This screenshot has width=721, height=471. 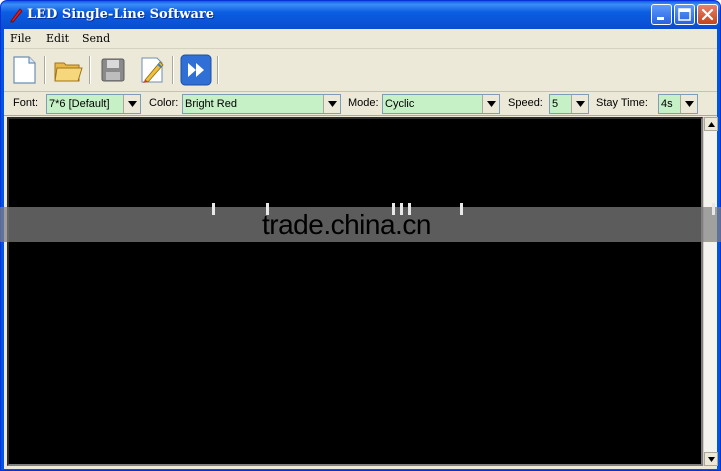 I want to click on font-value: 7*6 [Default], so click(x=79, y=104).